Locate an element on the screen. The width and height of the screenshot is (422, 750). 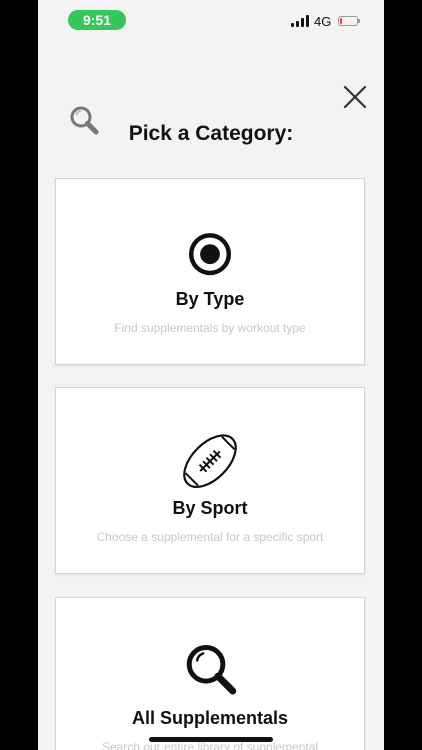
category-title: All Supplementals is located at coordinates (210, 718).